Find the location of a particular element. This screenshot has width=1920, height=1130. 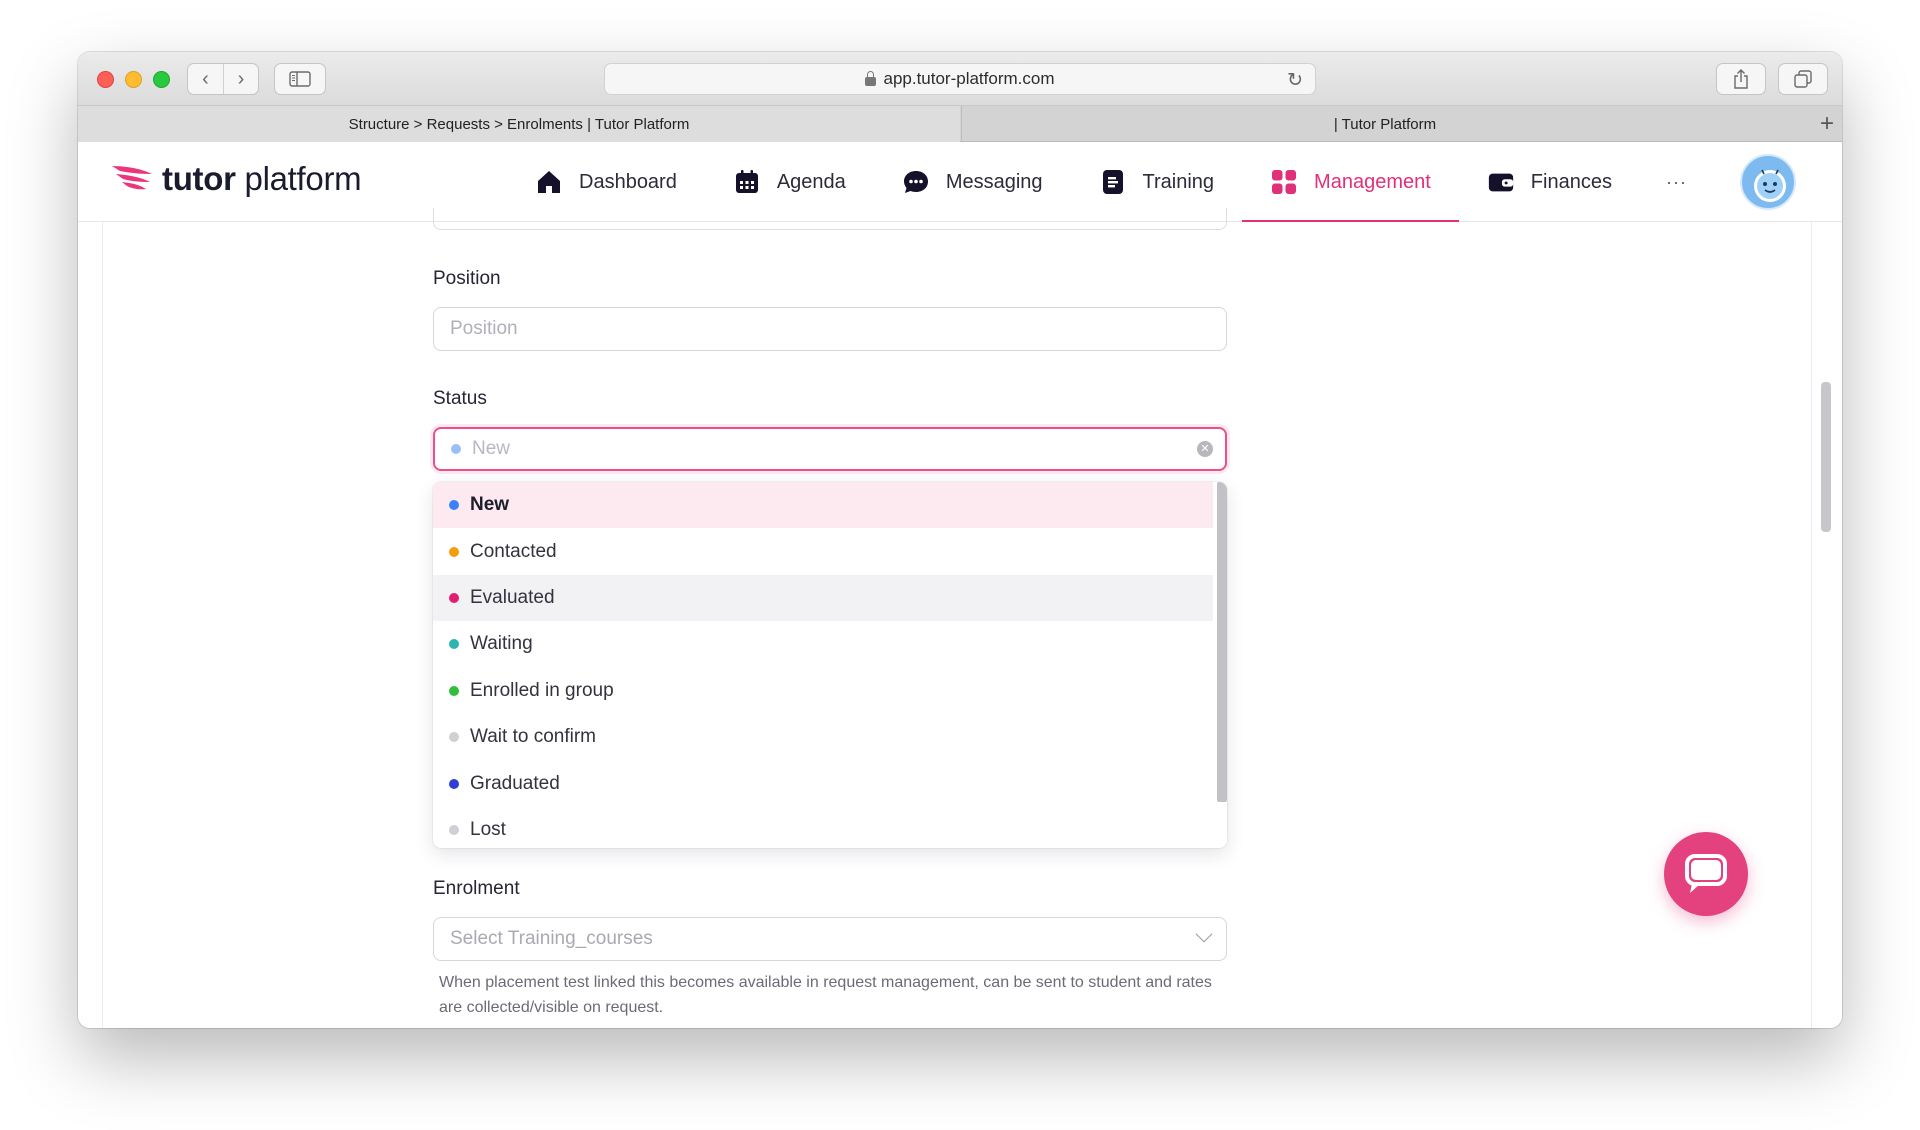

address-bar: app.tutor-platform.com ↻ is located at coordinates (960, 79).